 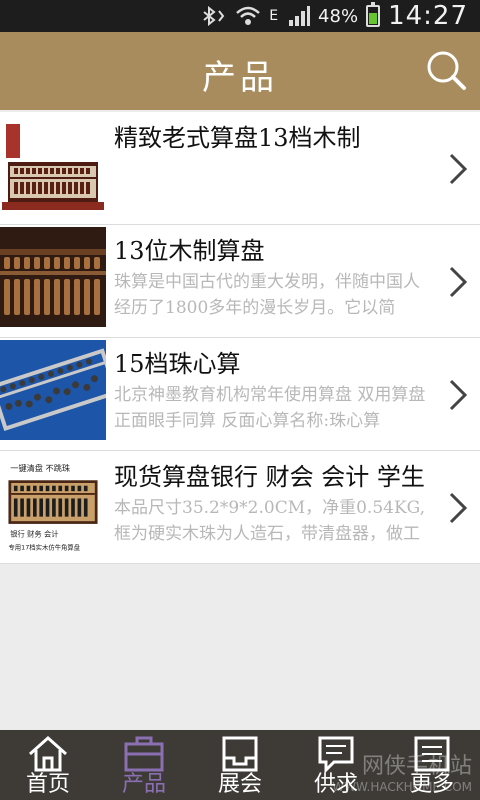 I want to click on nav-exhibition-label: 展会, so click(x=239, y=784).